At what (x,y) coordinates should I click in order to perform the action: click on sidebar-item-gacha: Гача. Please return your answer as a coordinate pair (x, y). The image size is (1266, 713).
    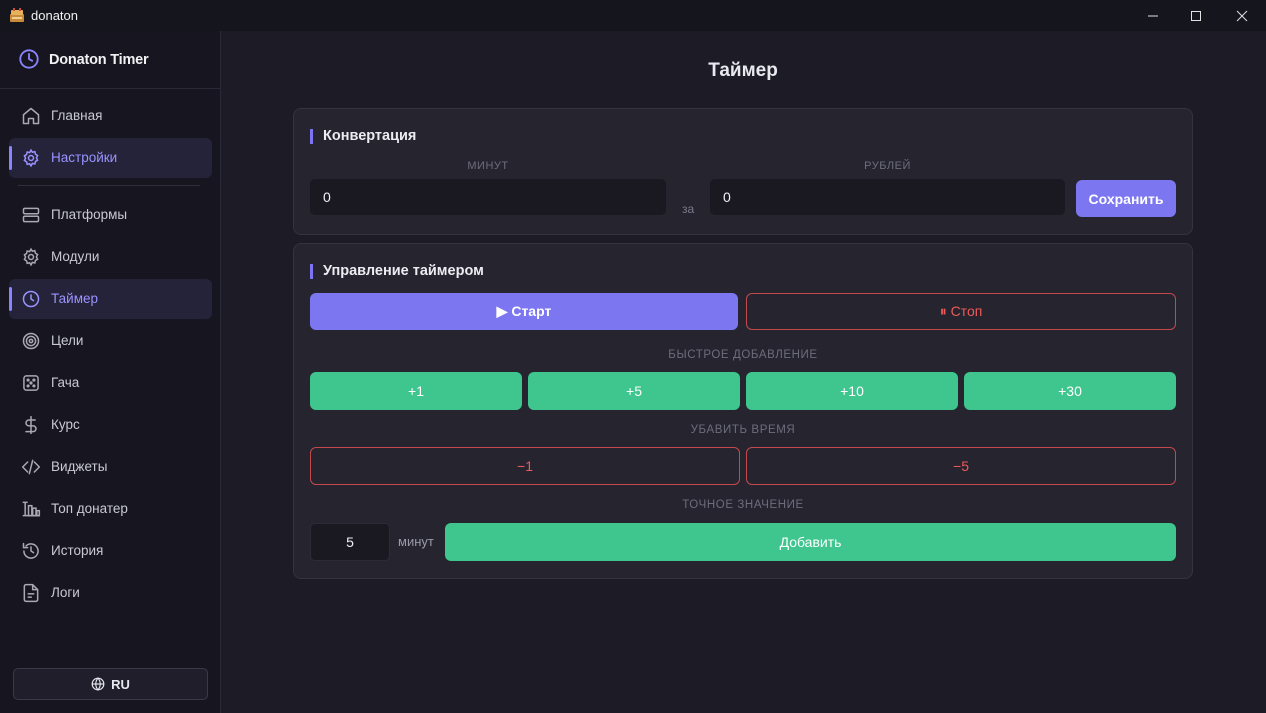
    Looking at the image, I should click on (110, 383).